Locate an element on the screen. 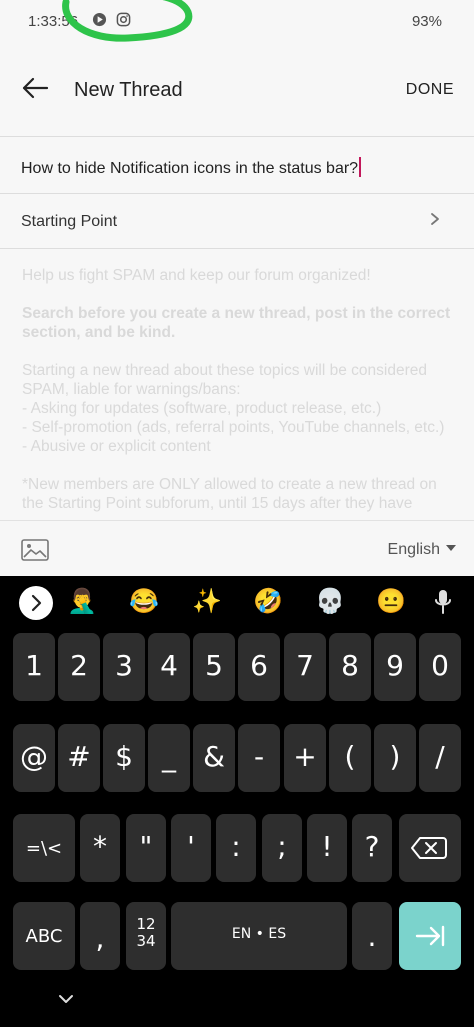 This screenshot has height=1027, width=474. key: ( is located at coordinates (350, 758).